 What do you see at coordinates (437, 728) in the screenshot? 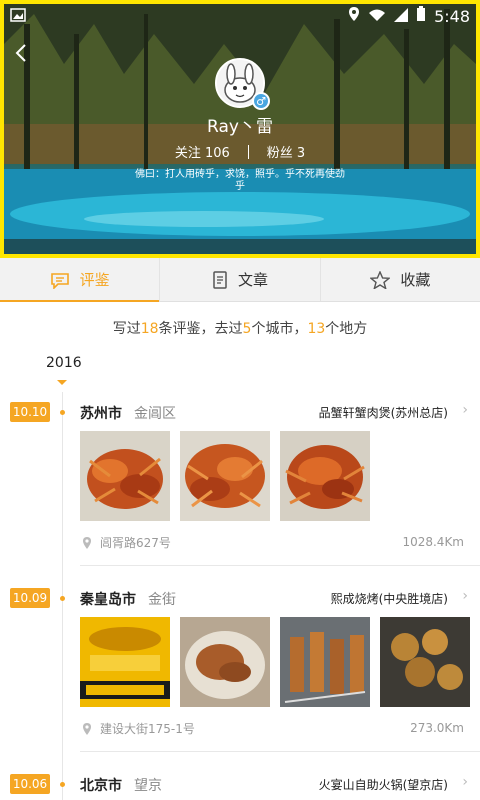
I see `distance-text: 273.0Km` at bounding box center [437, 728].